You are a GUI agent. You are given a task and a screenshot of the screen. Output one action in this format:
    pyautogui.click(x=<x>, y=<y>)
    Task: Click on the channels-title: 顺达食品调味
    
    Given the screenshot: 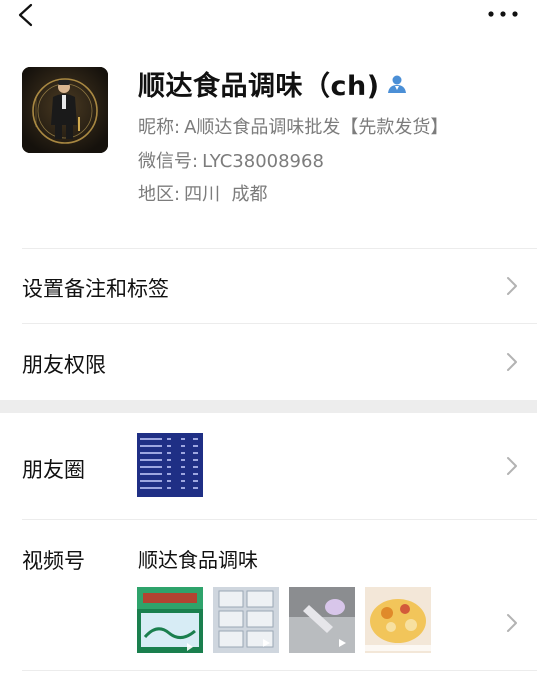 What is the action you would take?
    pyautogui.click(x=198, y=560)
    